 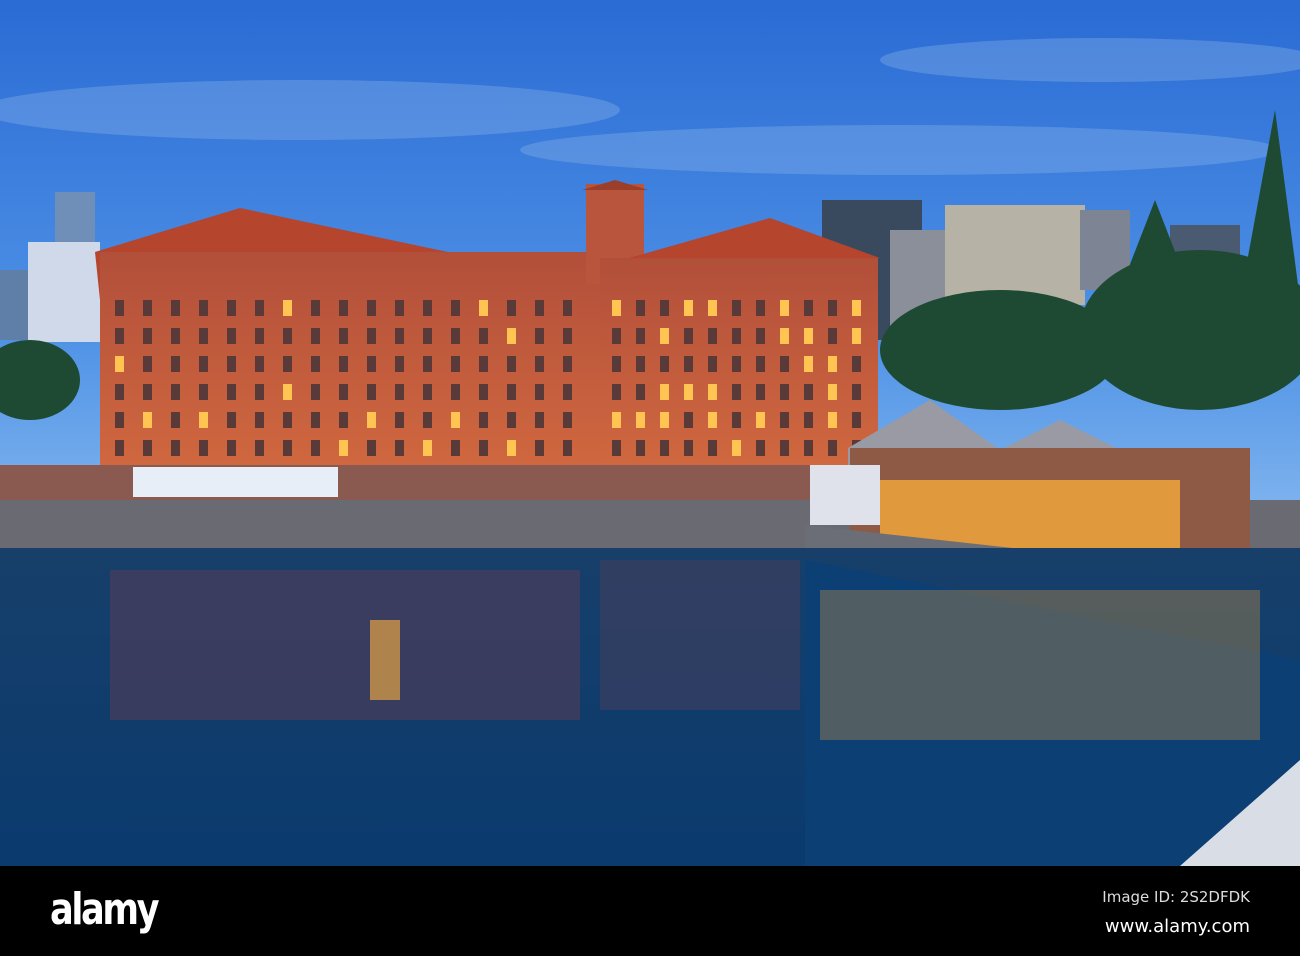 What do you see at coordinates (105, 909) in the screenshot?
I see `alamy-logo: alamy` at bounding box center [105, 909].